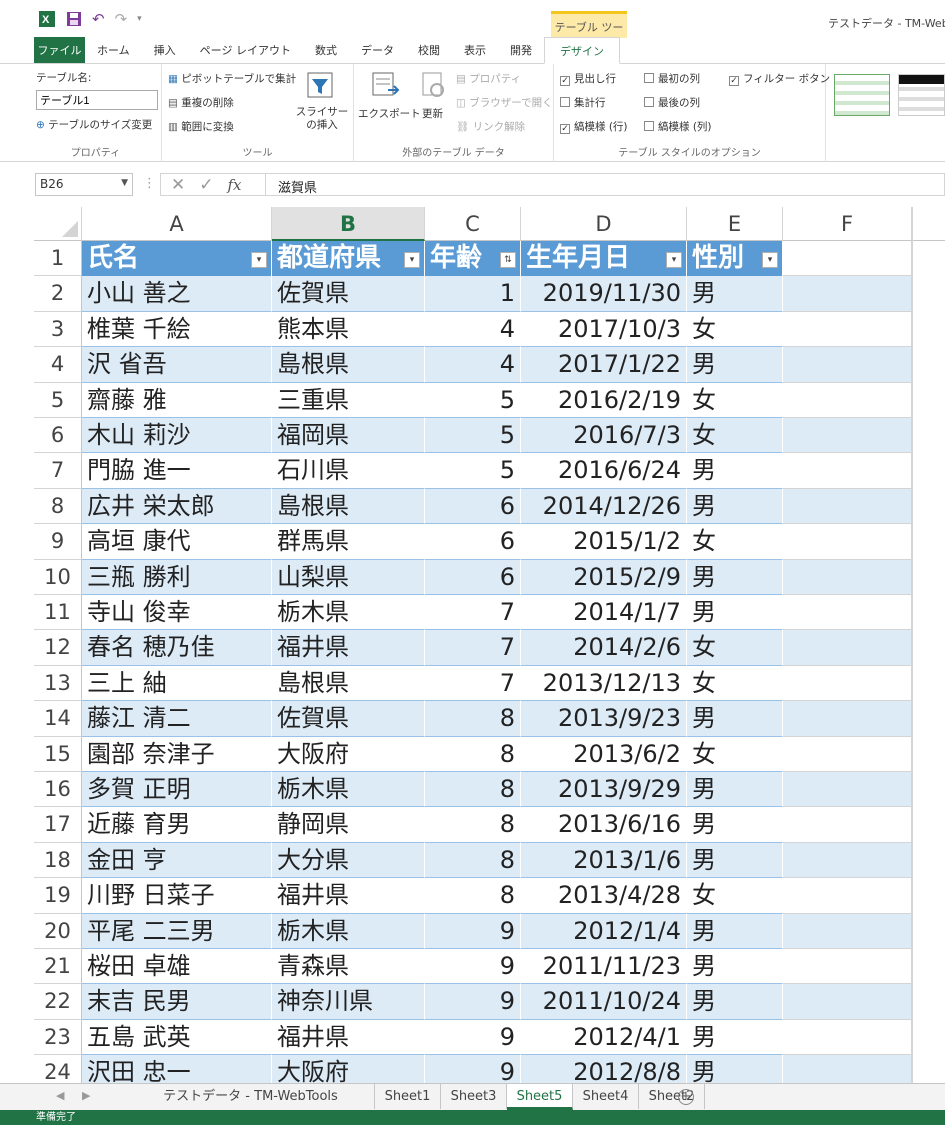  Describe the element at coordinates (201, 126) in the screenshot. I see `convert-to-range-button: ▥ 範囲に変換` at that location.